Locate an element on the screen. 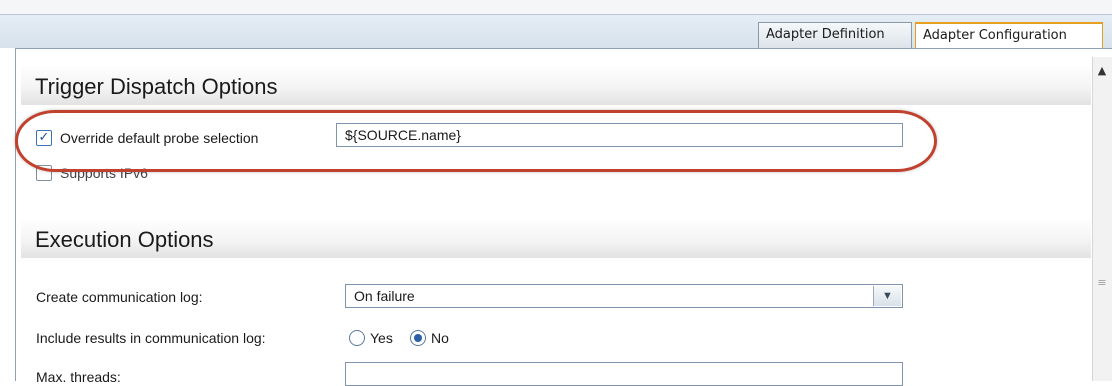 This screenshot has height=386, width=1112. radio-yes-label: Yes is located at coordinates (381, 338).